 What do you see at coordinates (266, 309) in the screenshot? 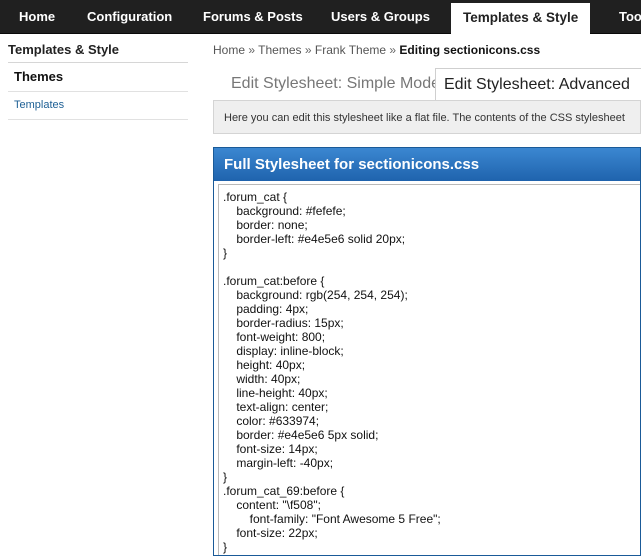
I see `code-line: padding: 4px;` at bounding box center [266, 309].